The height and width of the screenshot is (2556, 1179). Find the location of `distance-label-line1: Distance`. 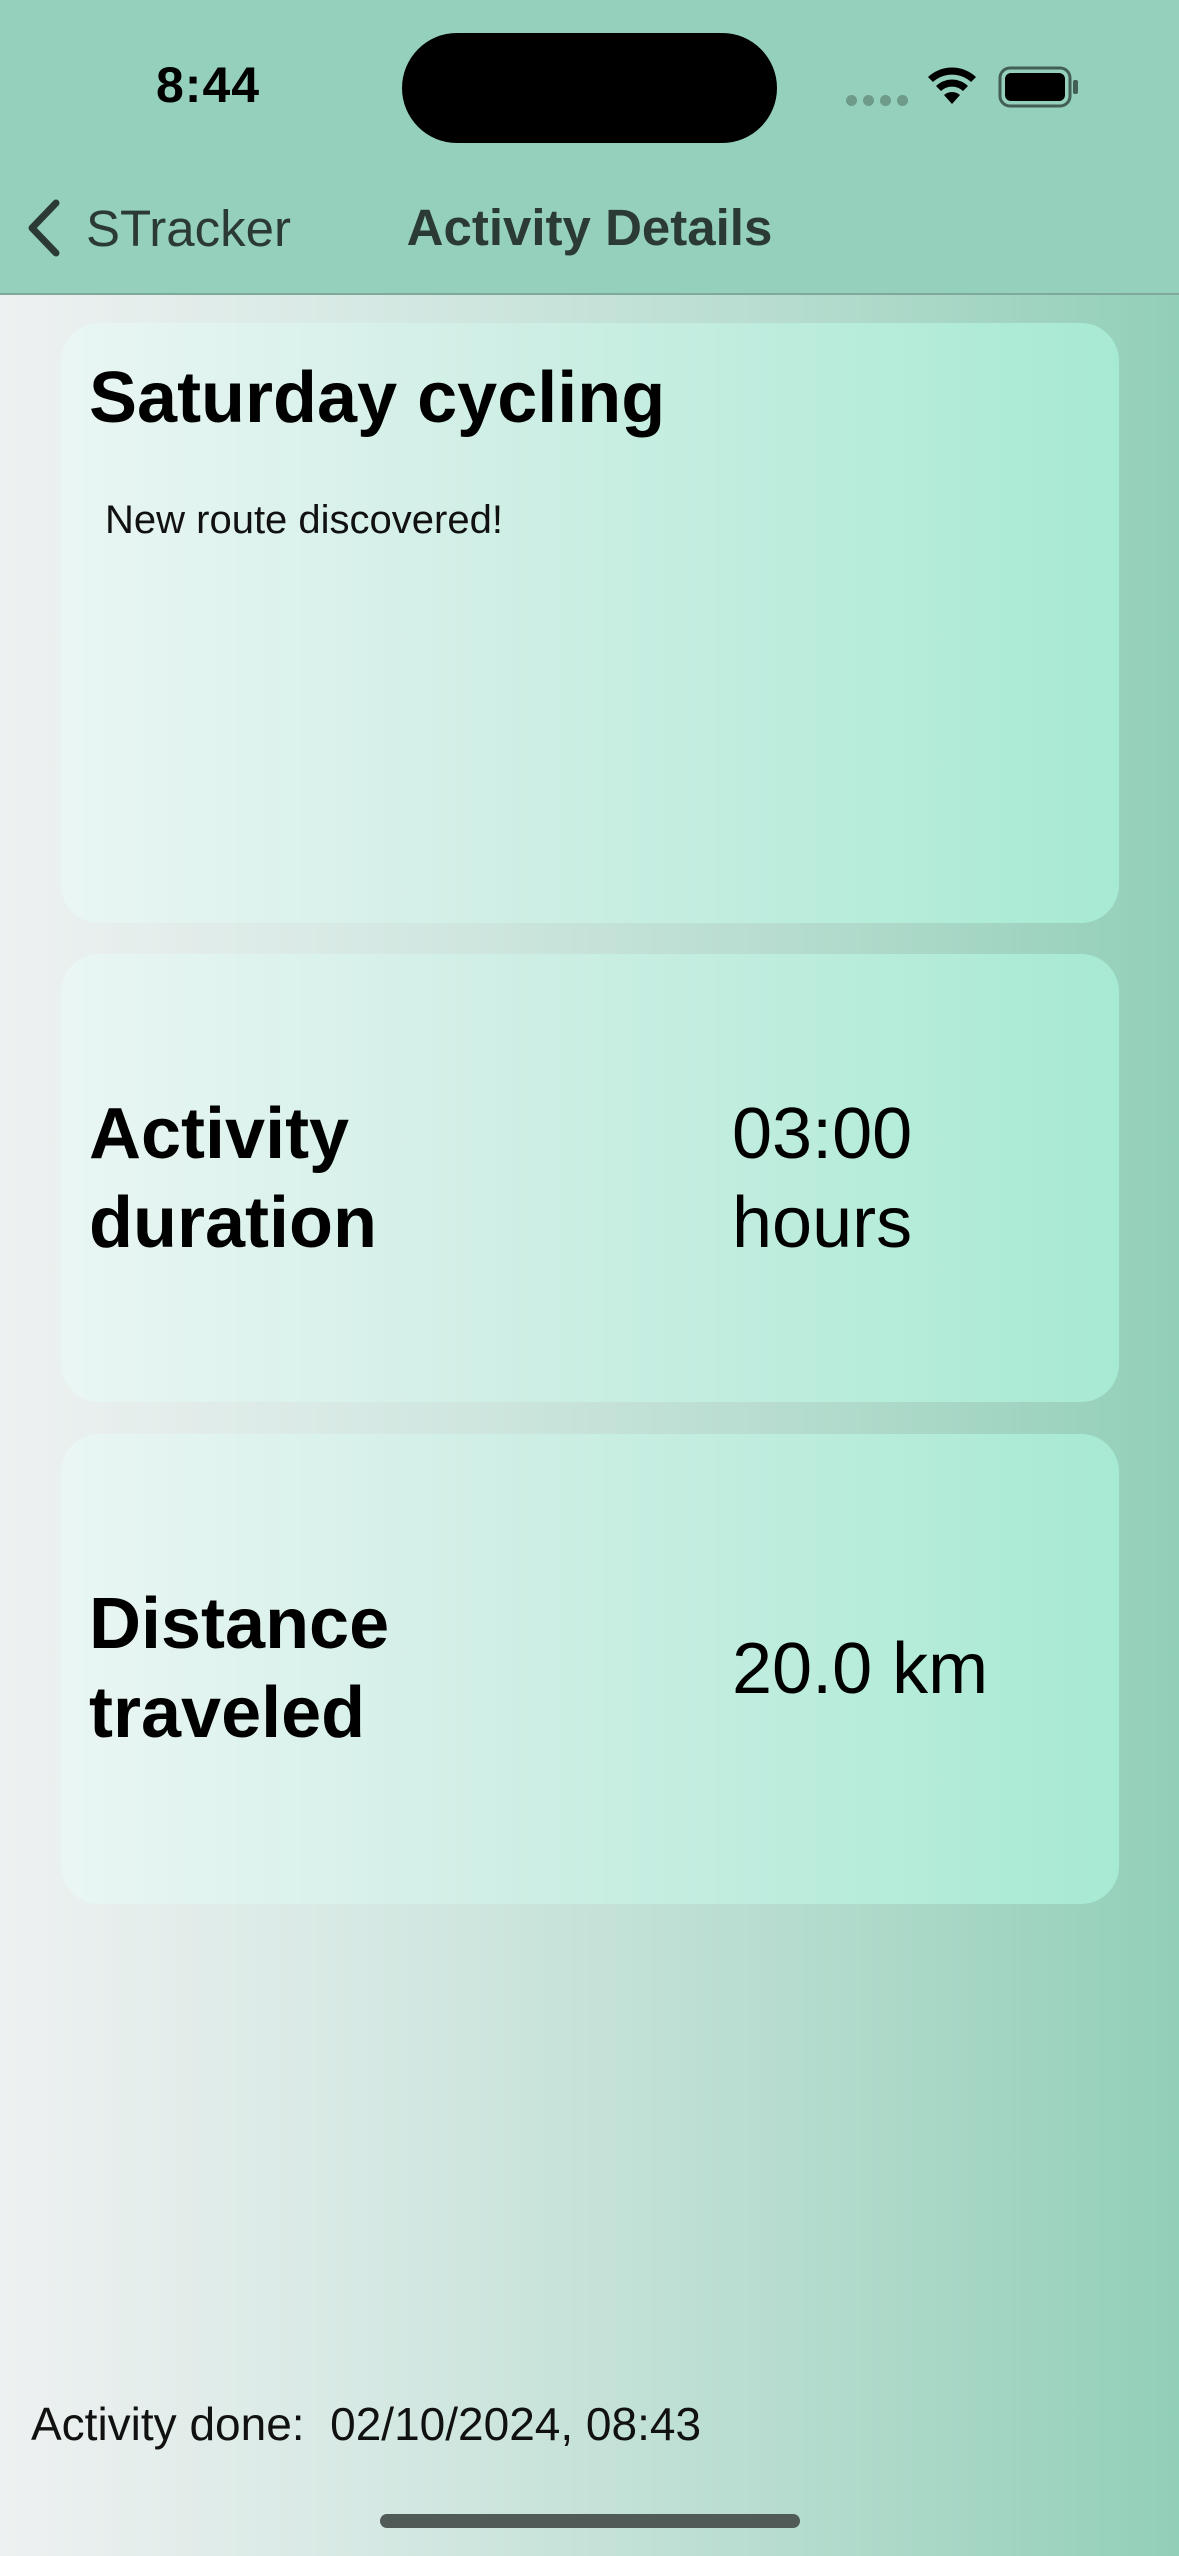

distance-label-line1: Distance is located at coordinates (239, 1624).